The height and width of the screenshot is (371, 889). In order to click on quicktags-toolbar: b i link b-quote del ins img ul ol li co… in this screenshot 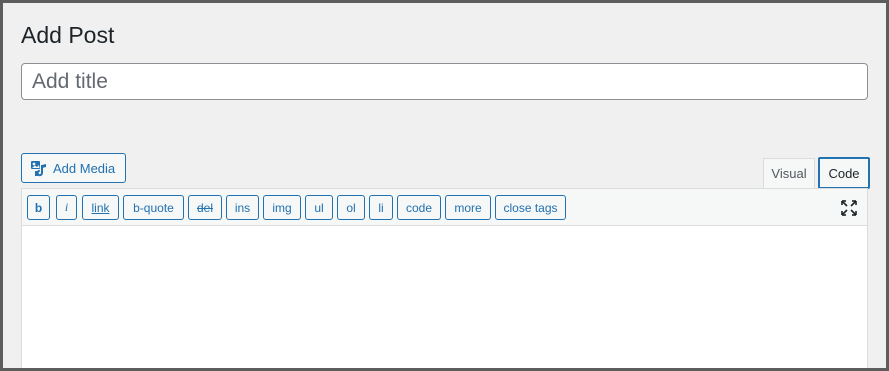, I will do `click(444, 207)`.